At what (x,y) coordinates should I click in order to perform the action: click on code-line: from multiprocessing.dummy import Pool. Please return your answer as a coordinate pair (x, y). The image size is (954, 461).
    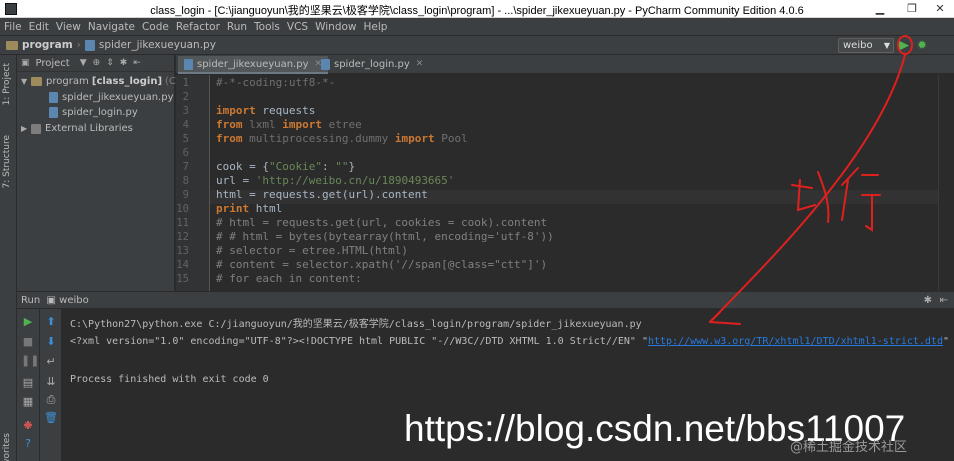
    Looking at the image, I should click on (342, 138).